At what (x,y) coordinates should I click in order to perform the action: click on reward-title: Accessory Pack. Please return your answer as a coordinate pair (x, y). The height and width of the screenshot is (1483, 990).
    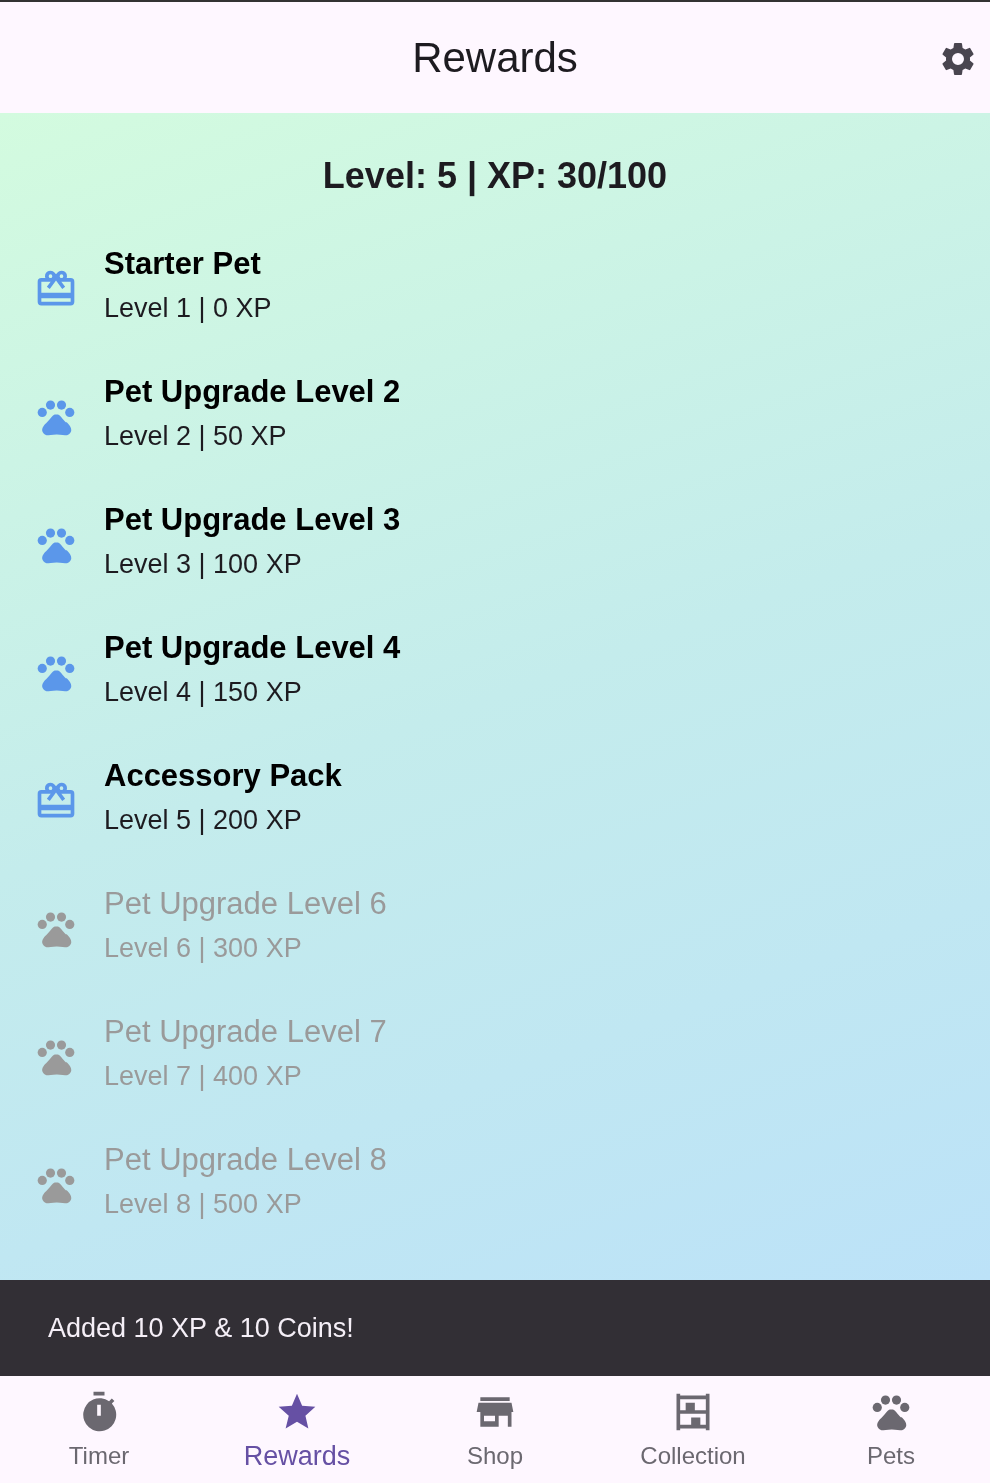
    Looking at the image, I should click on (223, 776).